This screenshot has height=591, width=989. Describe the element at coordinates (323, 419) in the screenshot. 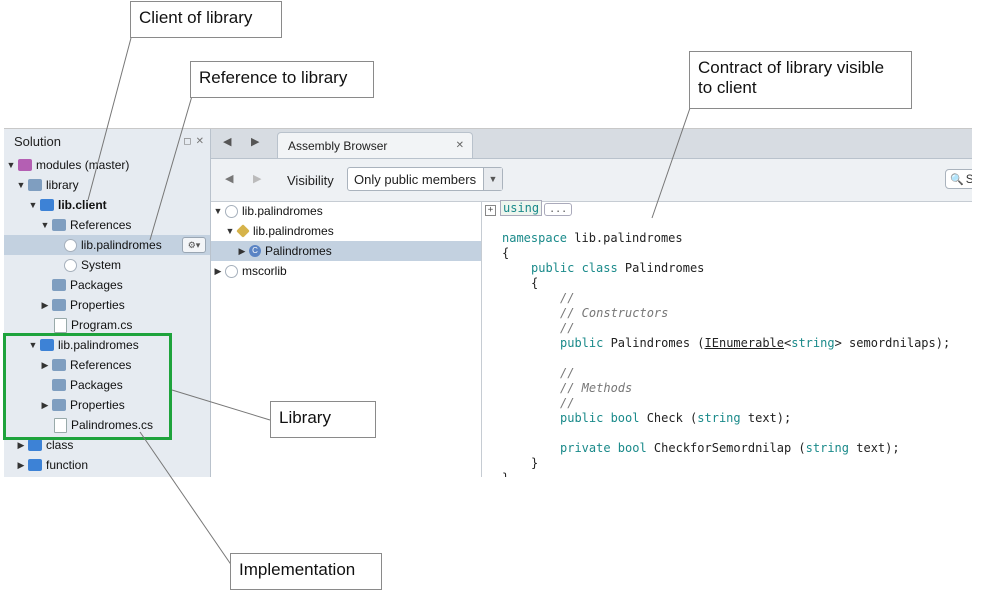

I see `callout-library: Library` at that location.